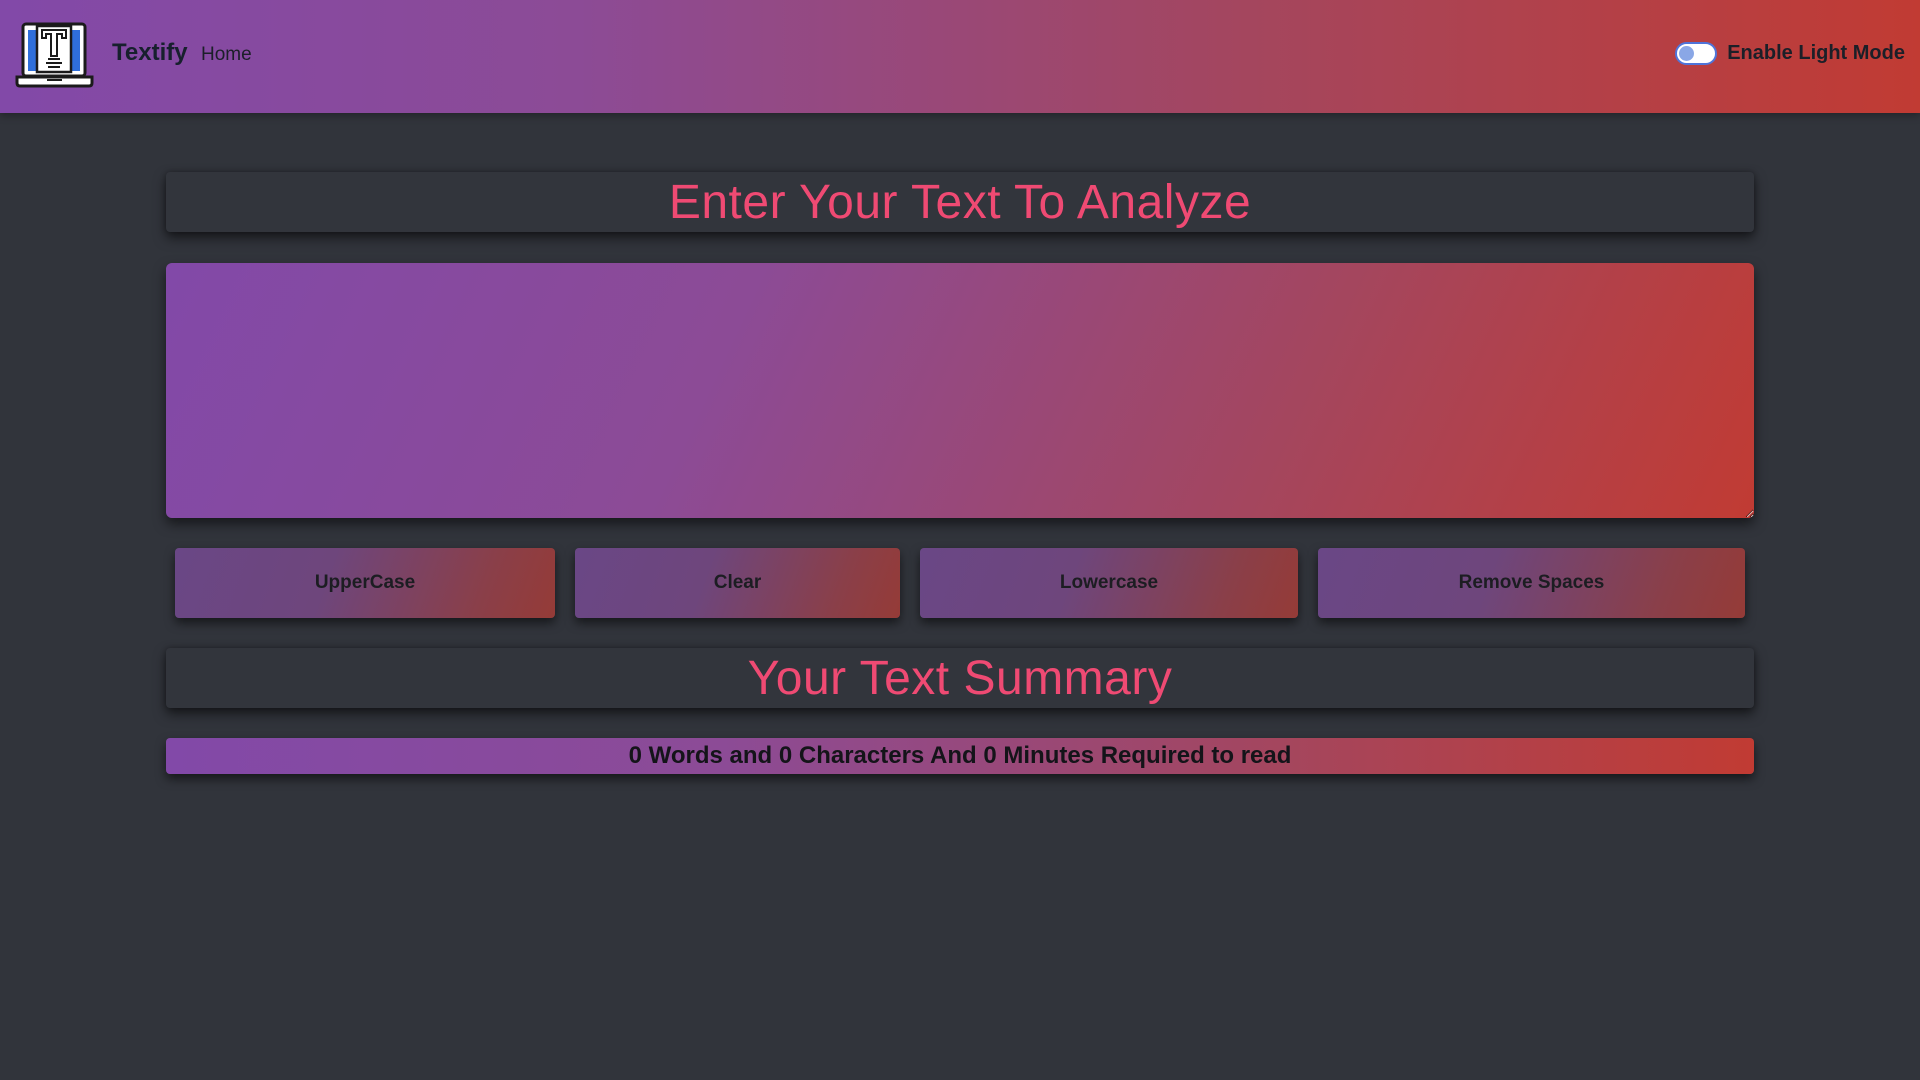 The height and width of the screenshot is (1080, 1920). What do you see at coordinates (365, 583) in the screenshot?
I see `uppercase-button: UpperCase` at bounding box center [365, 583].